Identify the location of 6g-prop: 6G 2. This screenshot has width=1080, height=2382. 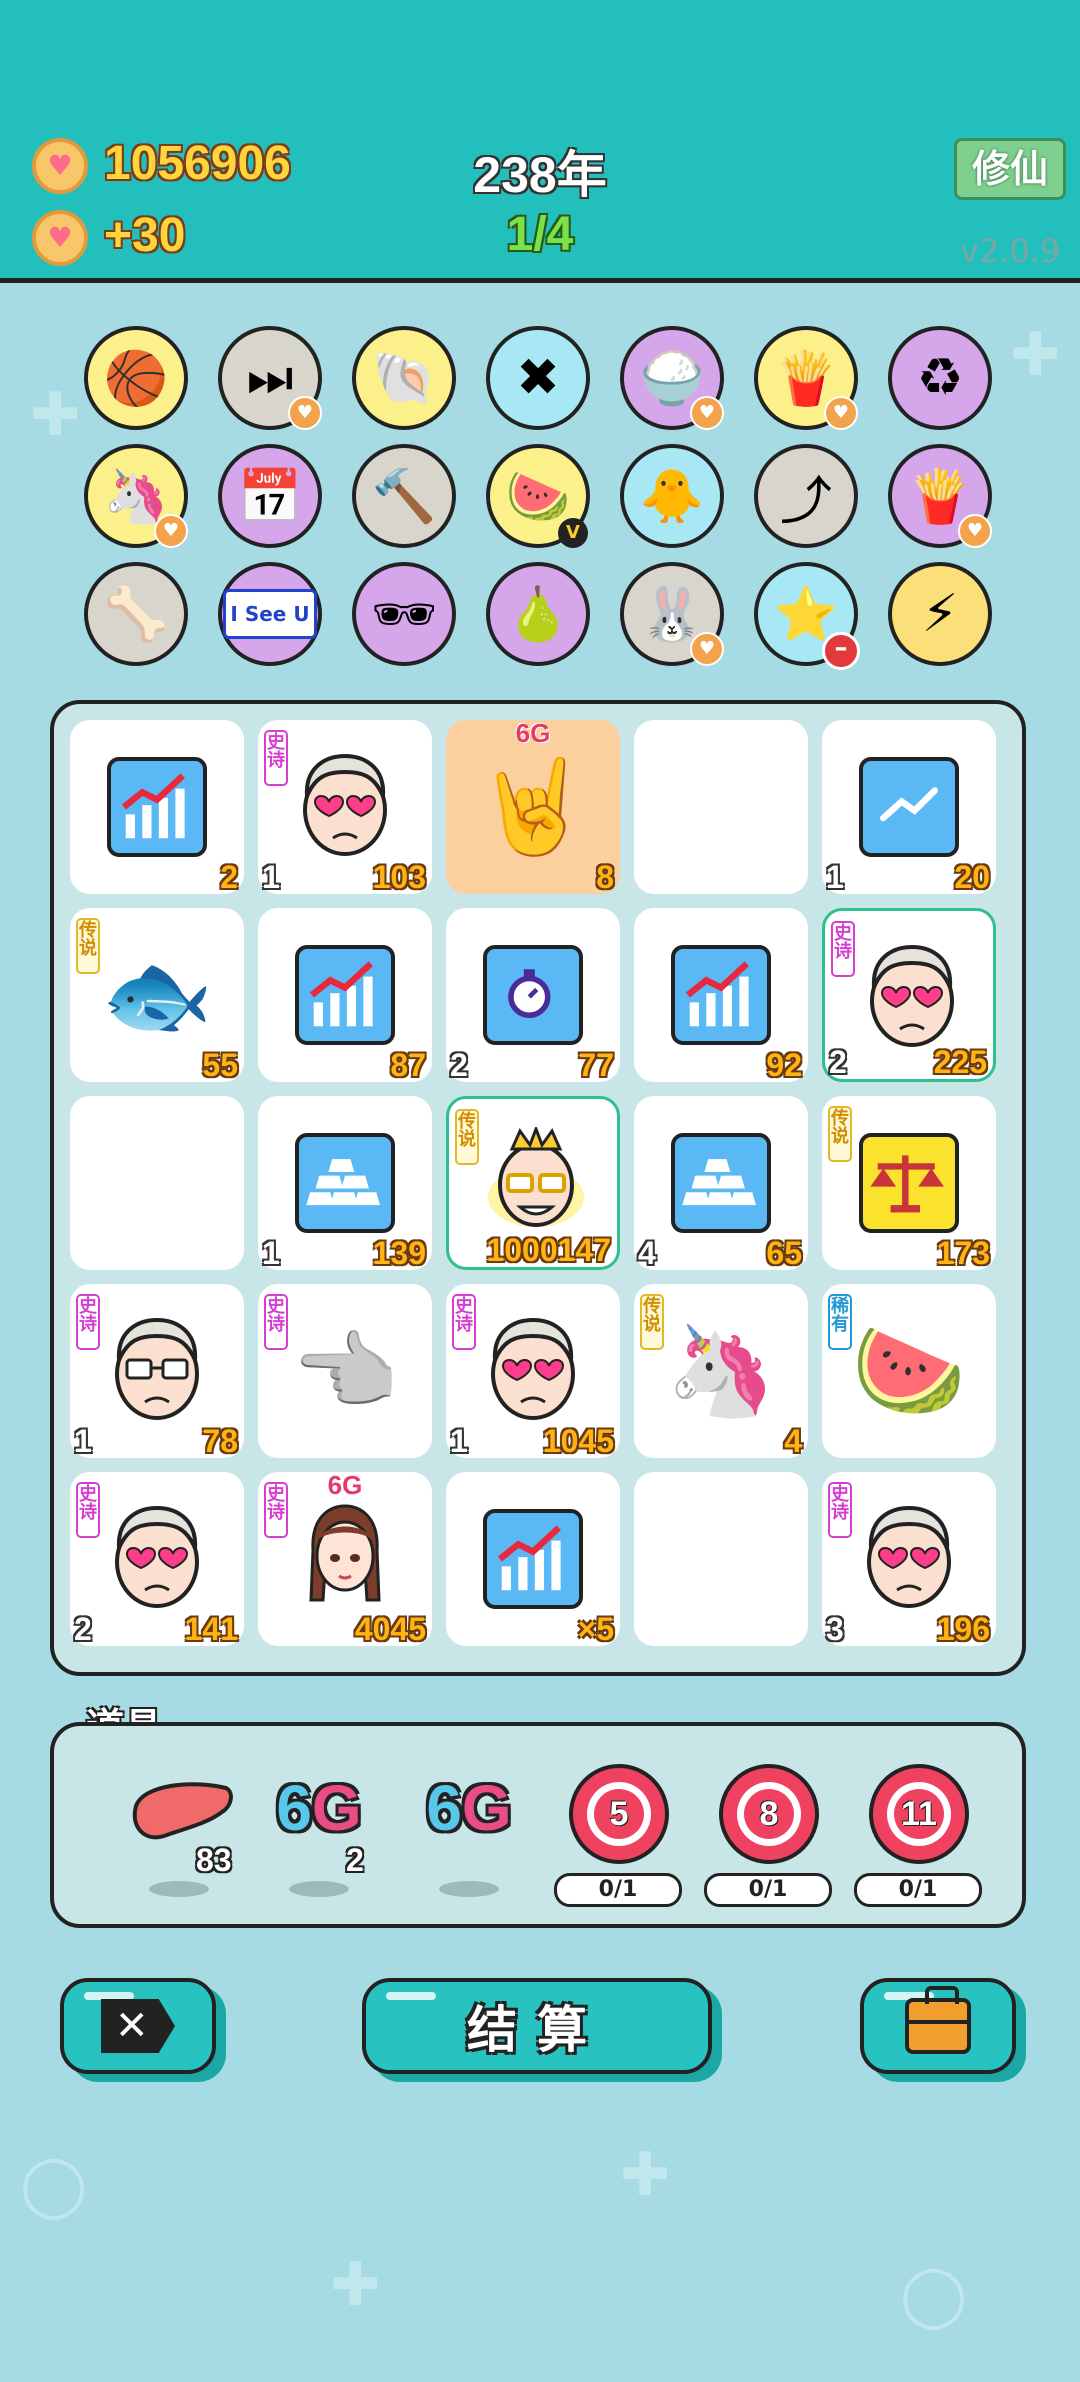
(319, 1821).